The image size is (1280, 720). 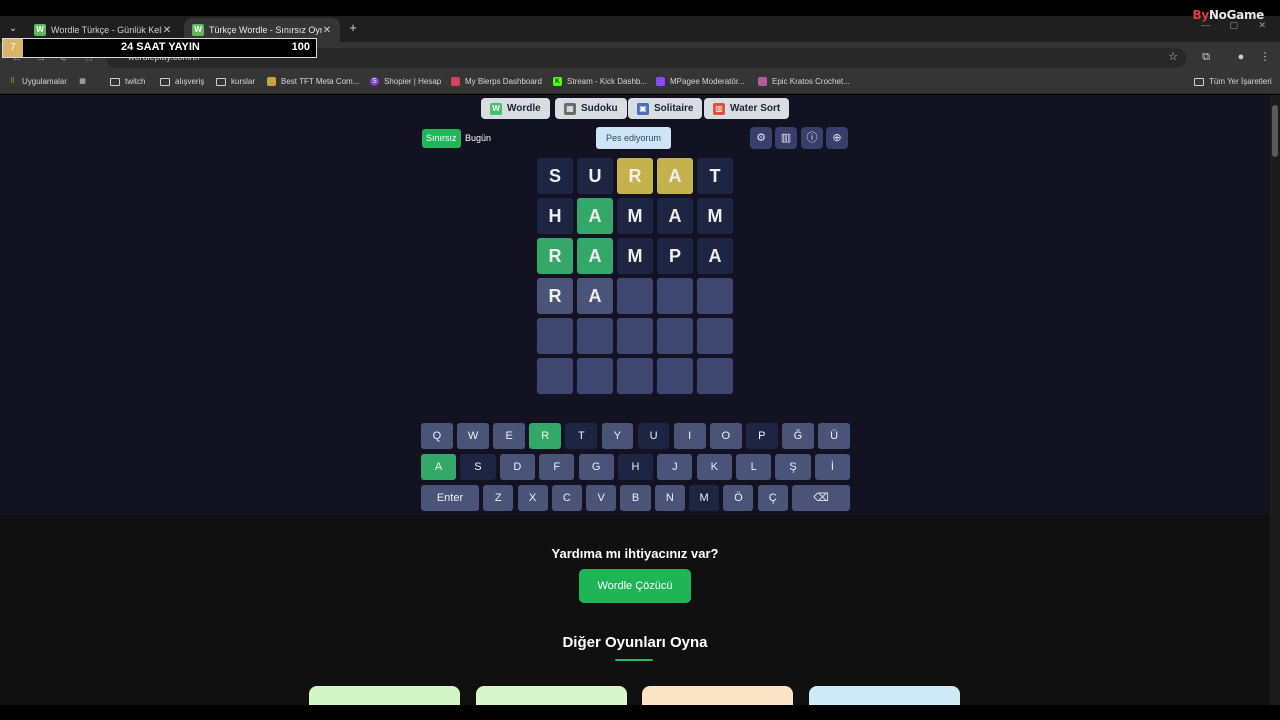 I want to click on key-v: V, so click(x=601, y=498).